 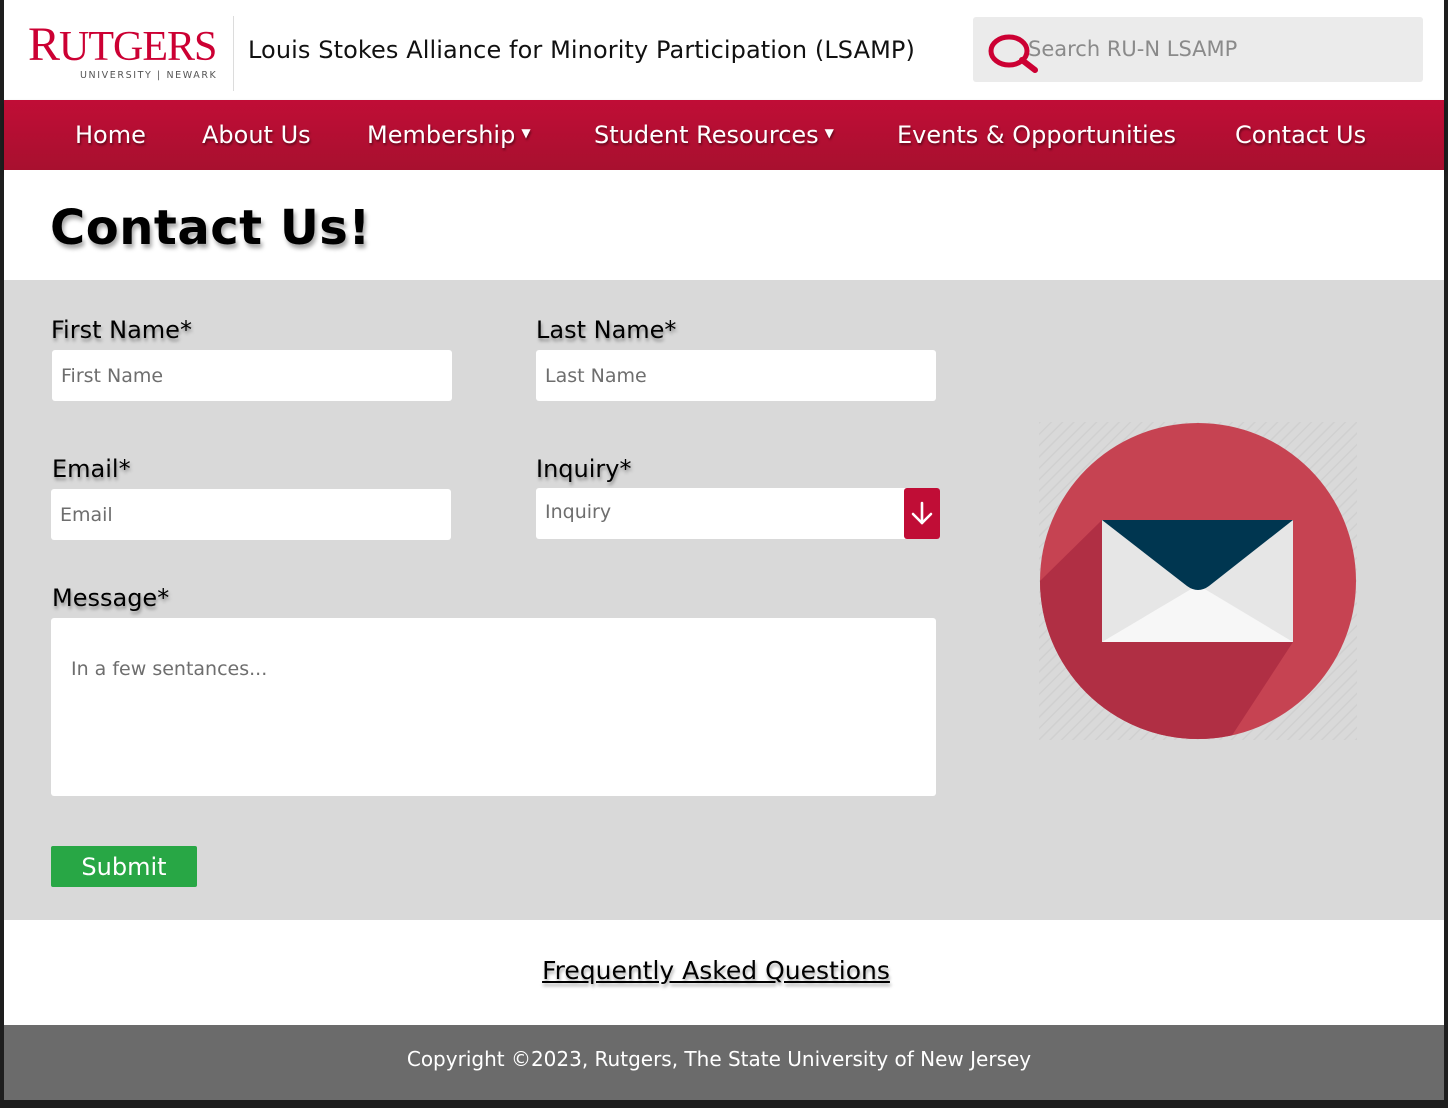 What do you see at coordinates (1036, 135) in the screenshot?
I see `nav-item-events-opportunities: Events & Opportunities` at bounding box center [1036, 135].